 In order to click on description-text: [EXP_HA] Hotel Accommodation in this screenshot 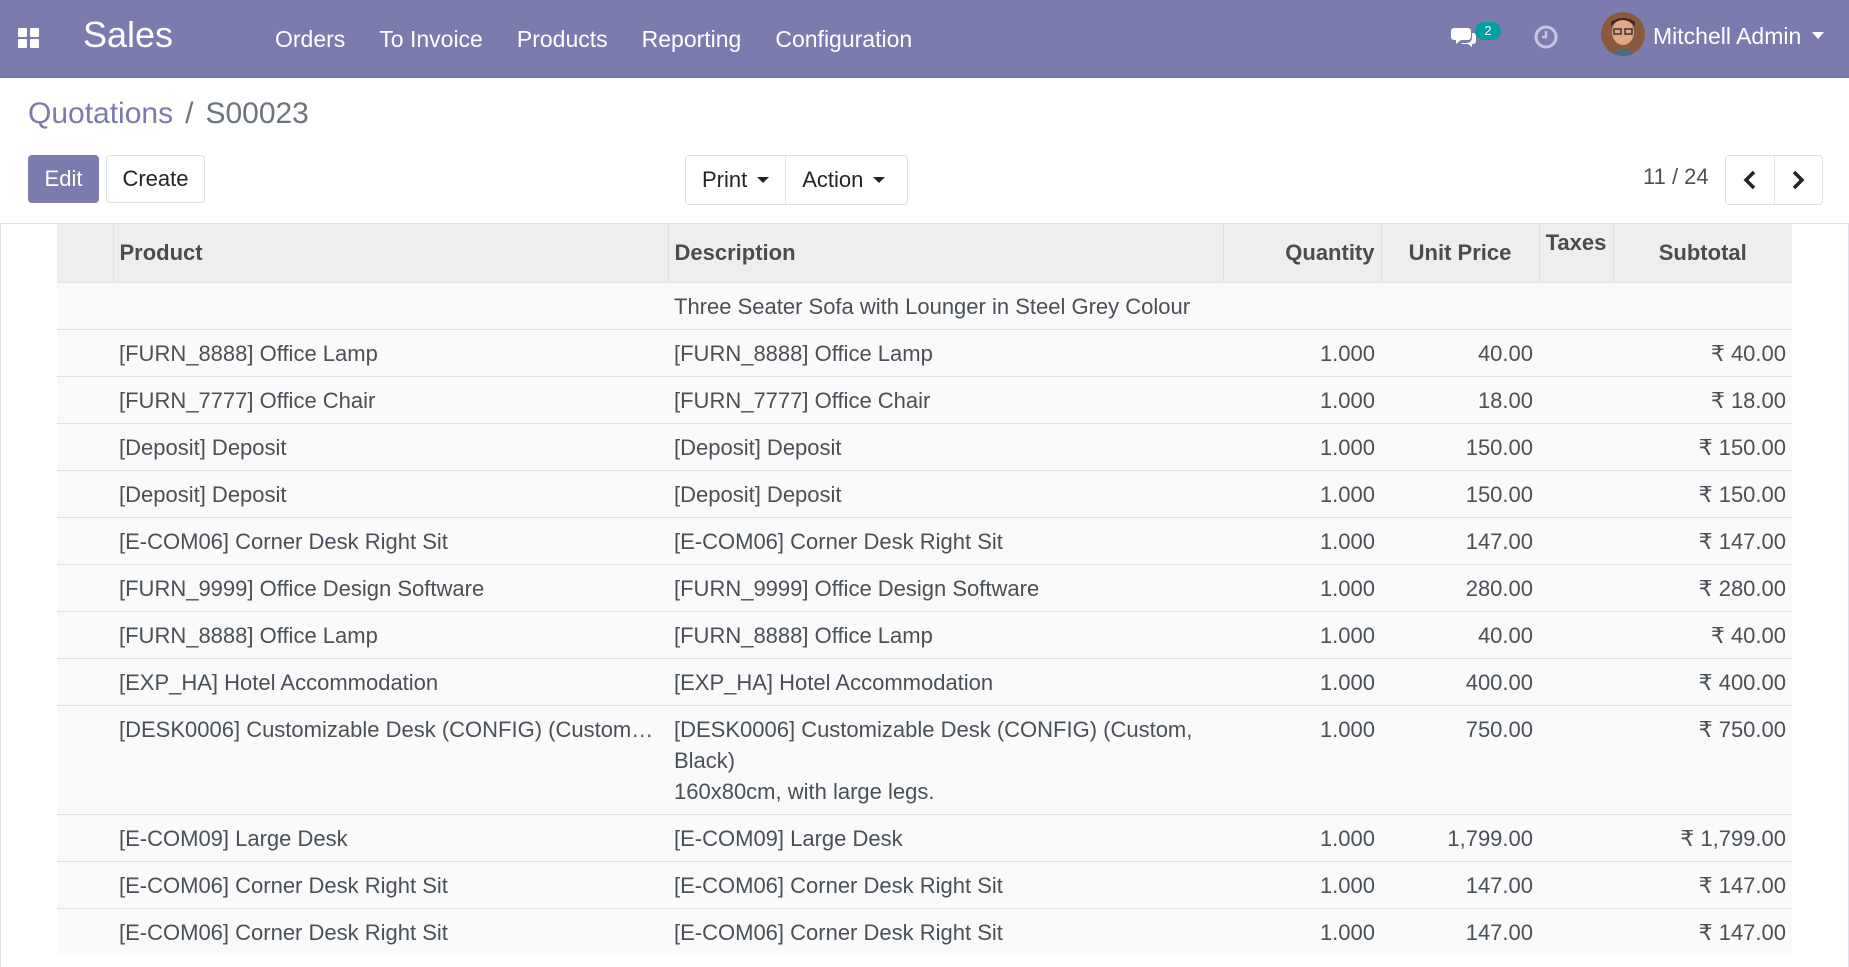, I will do `click(834, 682)`.